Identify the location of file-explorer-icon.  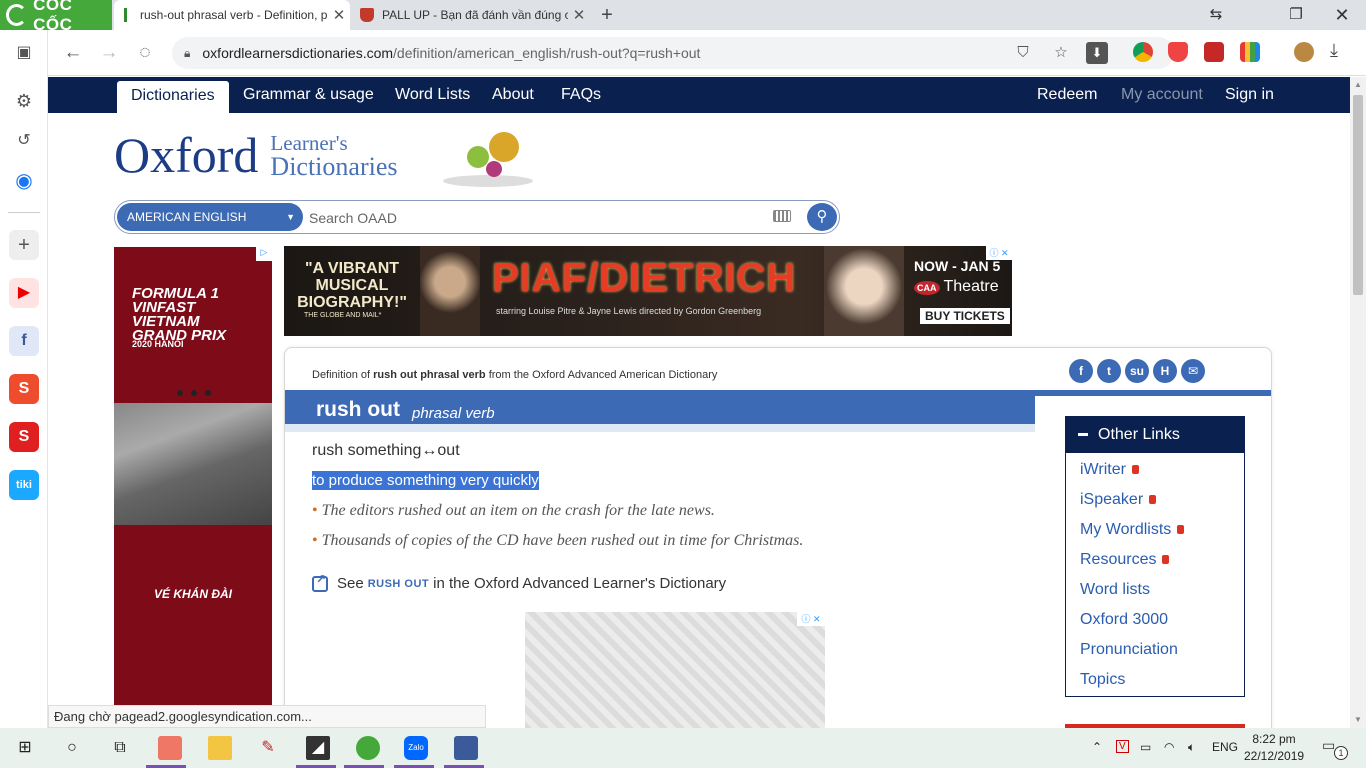
(220, 748).